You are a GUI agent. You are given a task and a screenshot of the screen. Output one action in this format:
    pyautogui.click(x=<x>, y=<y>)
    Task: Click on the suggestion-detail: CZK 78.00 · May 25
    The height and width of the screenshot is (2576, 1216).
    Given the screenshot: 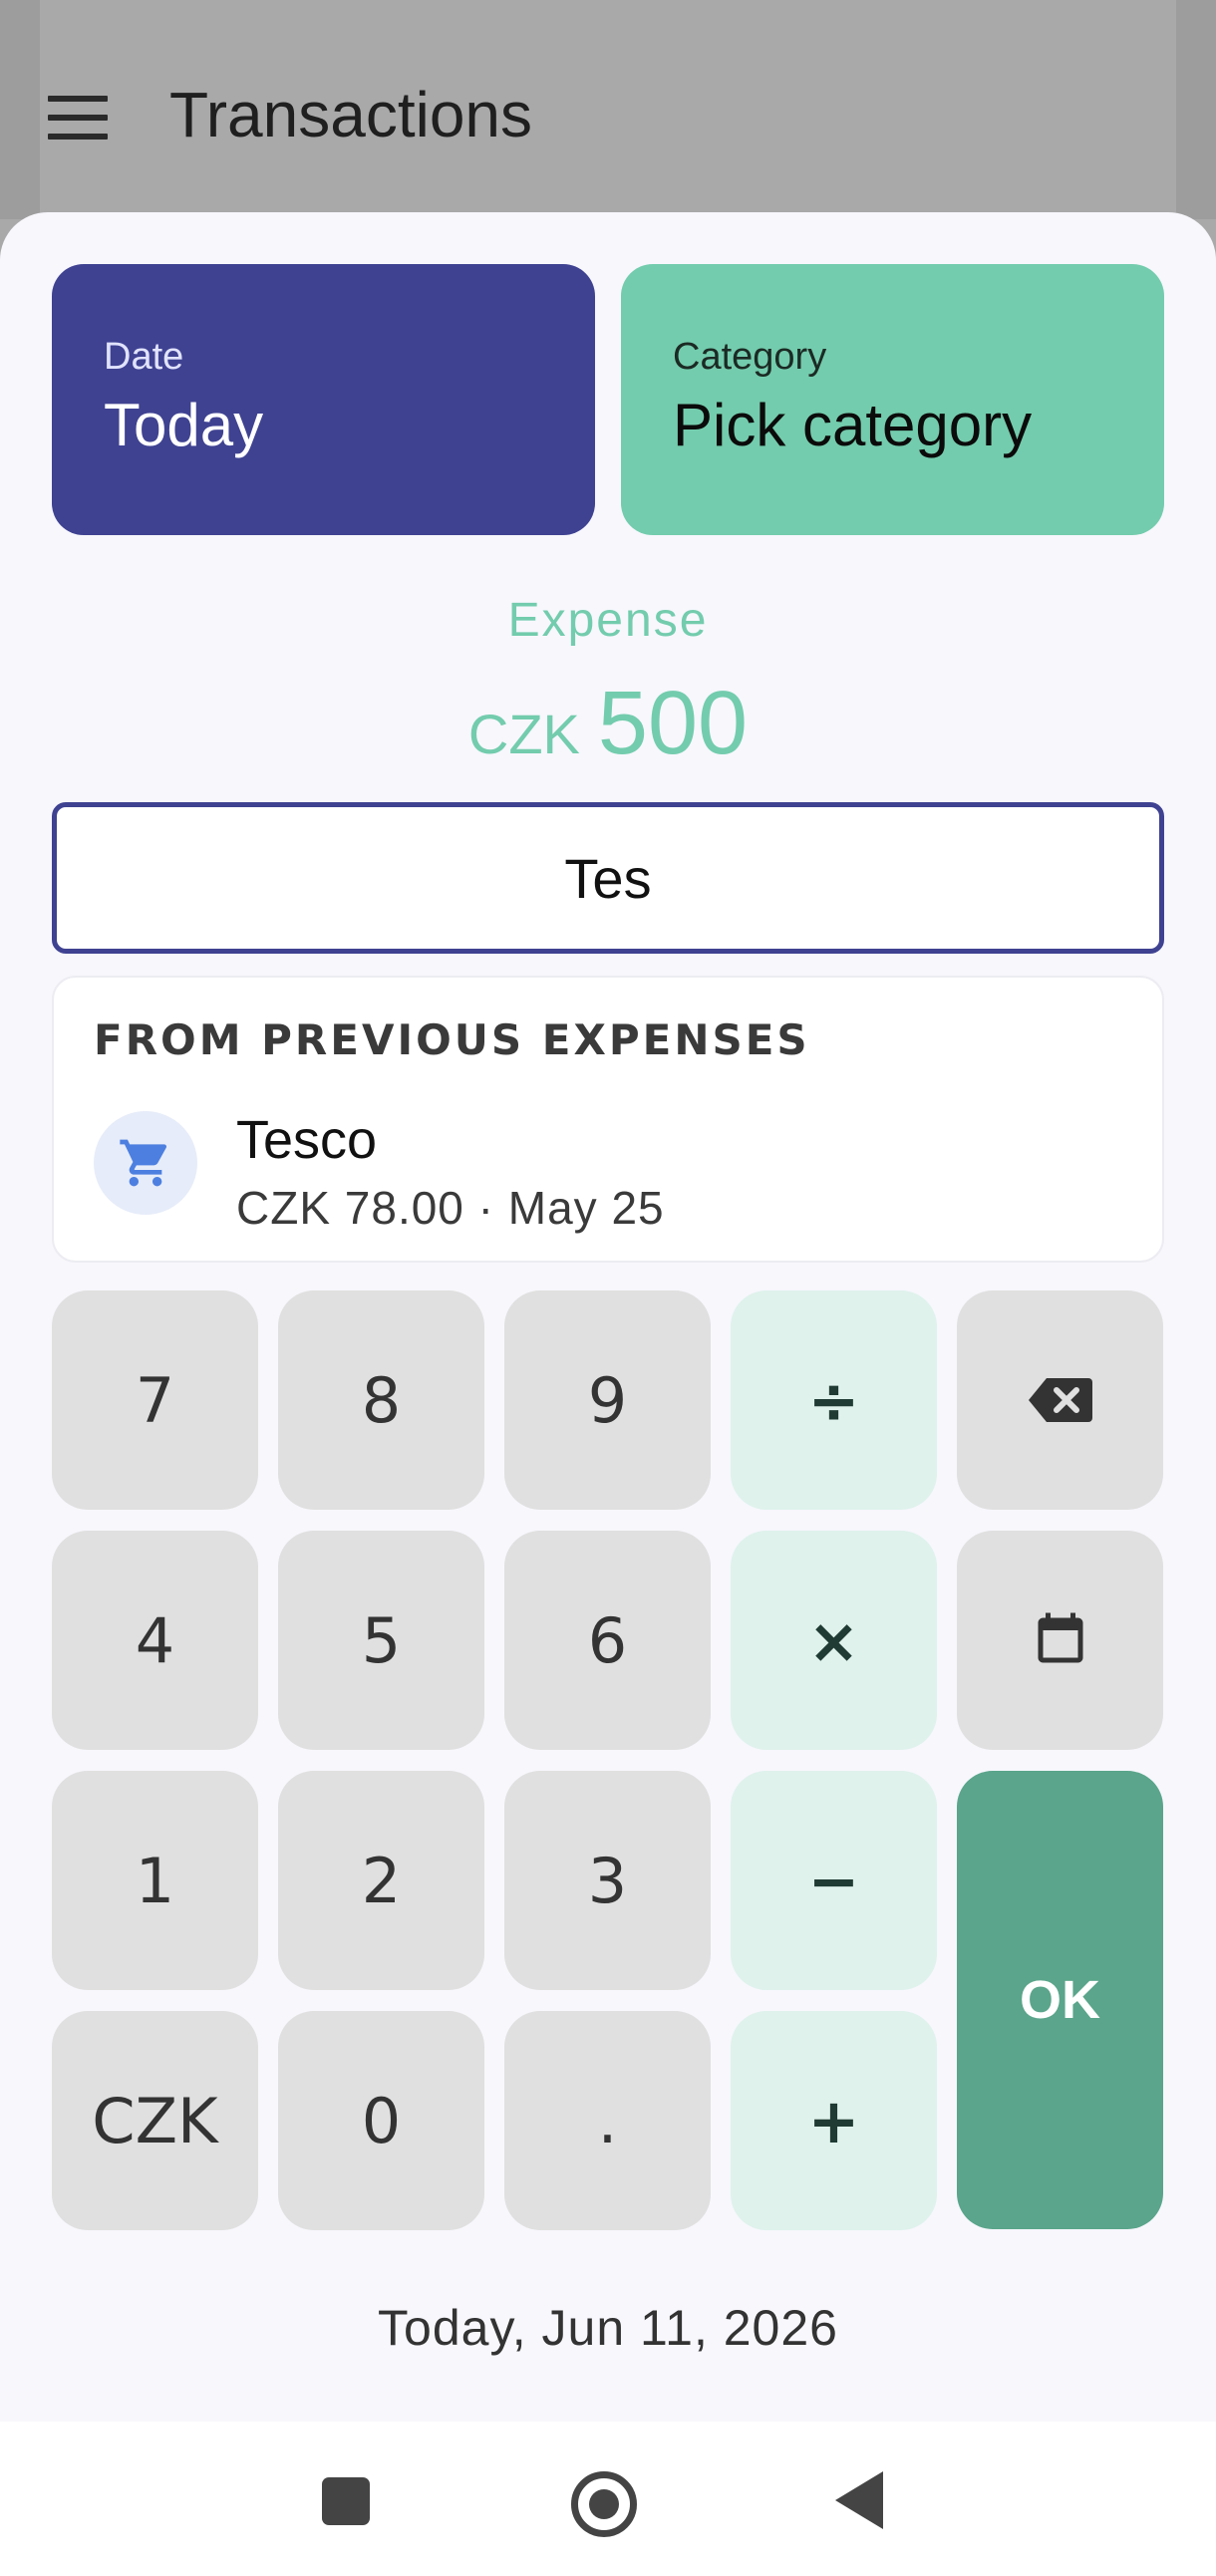 What is the action you would take?
    pyautogui.click(x=451, y=1208)
    